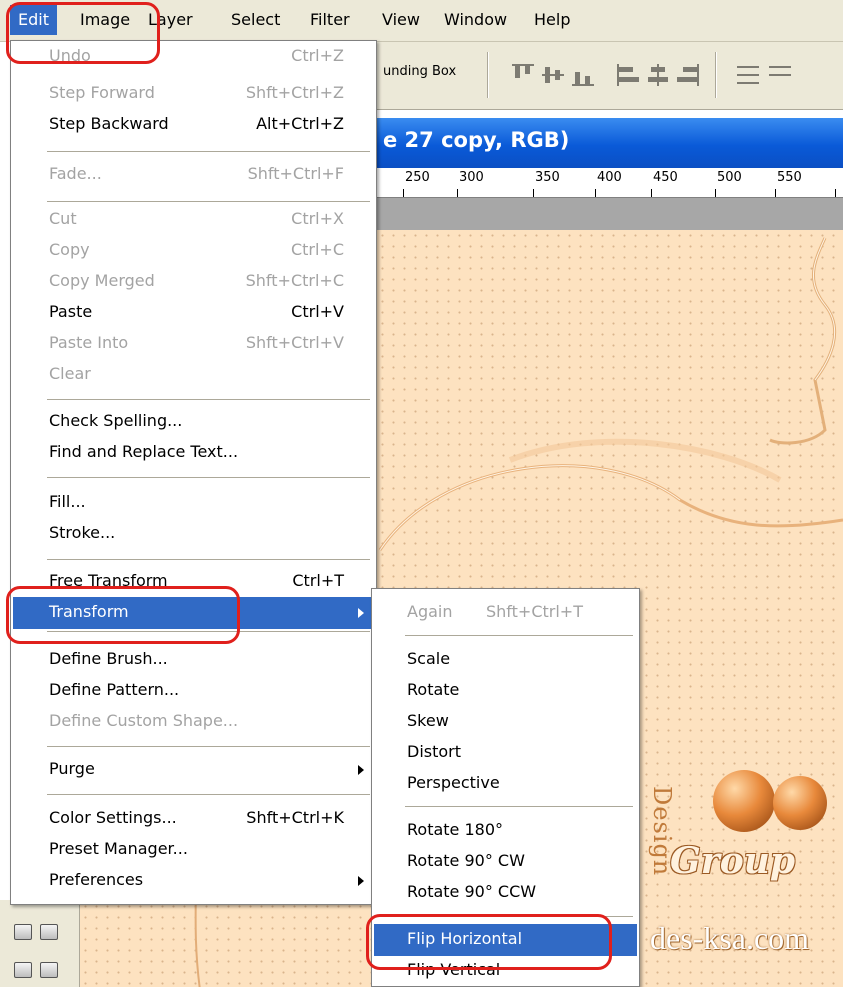 The height and width of the screenshot is (987, 843). What do you see at coordinates (49, 970) in the screenshot?
I see `imageready-icon` at bounding box center [49, 970].